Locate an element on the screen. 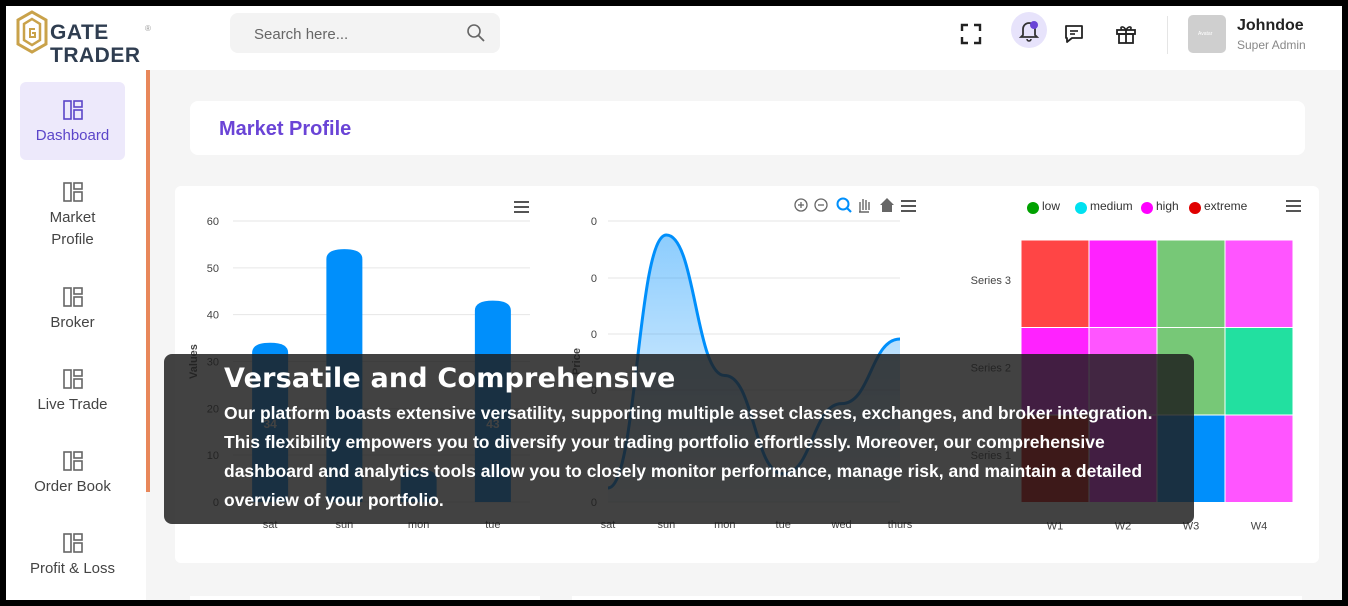 The image size is (1348, 606). legend-label: low is located at coordinates (1051, 206).